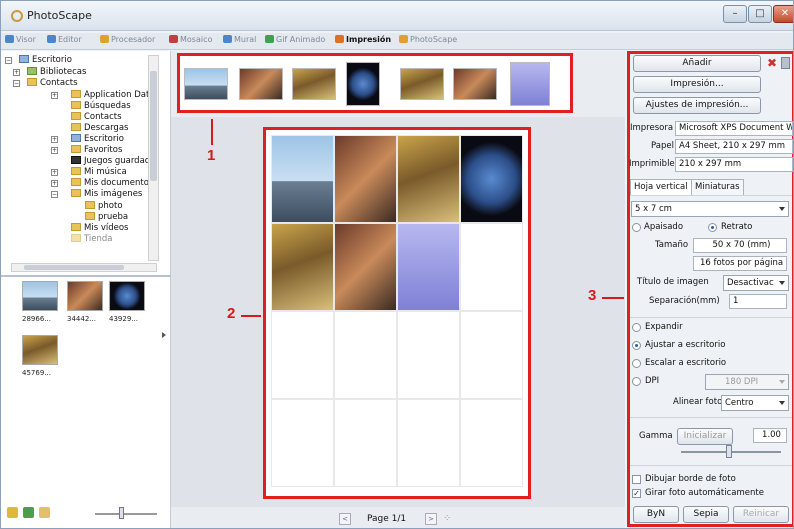 The image size is (794, 529). I want to click on tree-node-escritorio: − Escritorio, so click(38, 60).